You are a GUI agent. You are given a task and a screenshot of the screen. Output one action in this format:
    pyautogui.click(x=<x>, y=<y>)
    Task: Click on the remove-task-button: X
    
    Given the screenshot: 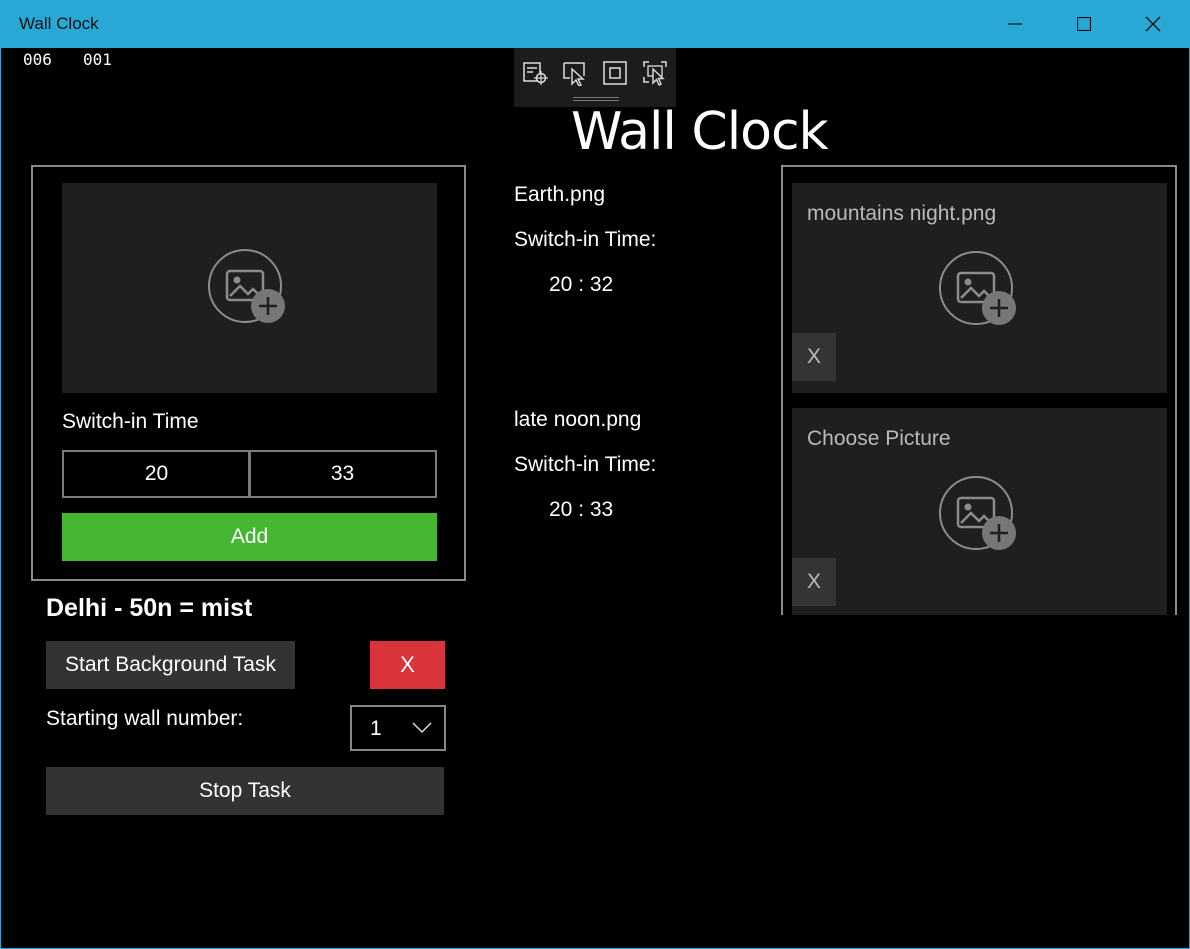 What is the action you would take?
    pyautogui.click(x=407, y=665)
    